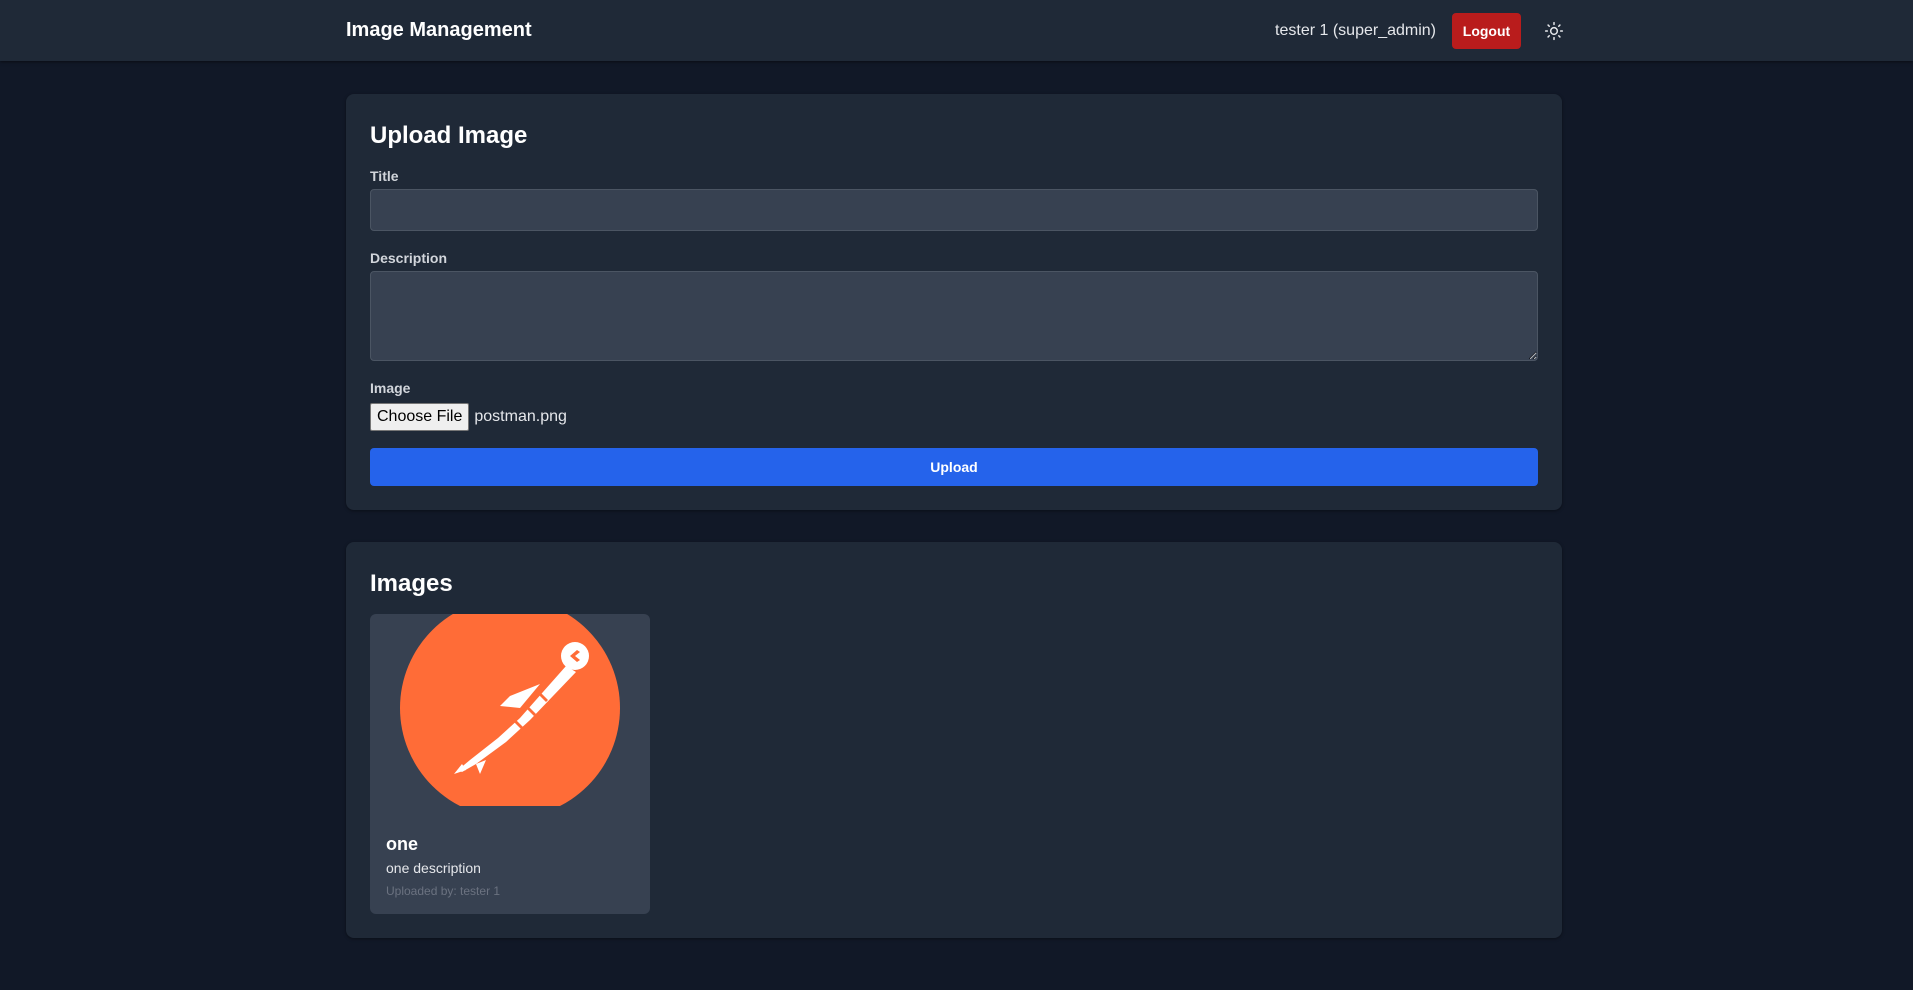 Image resolution: width=1913 pixels, height=990 pixels. I want to click on image-title: one, so click(402, 844).